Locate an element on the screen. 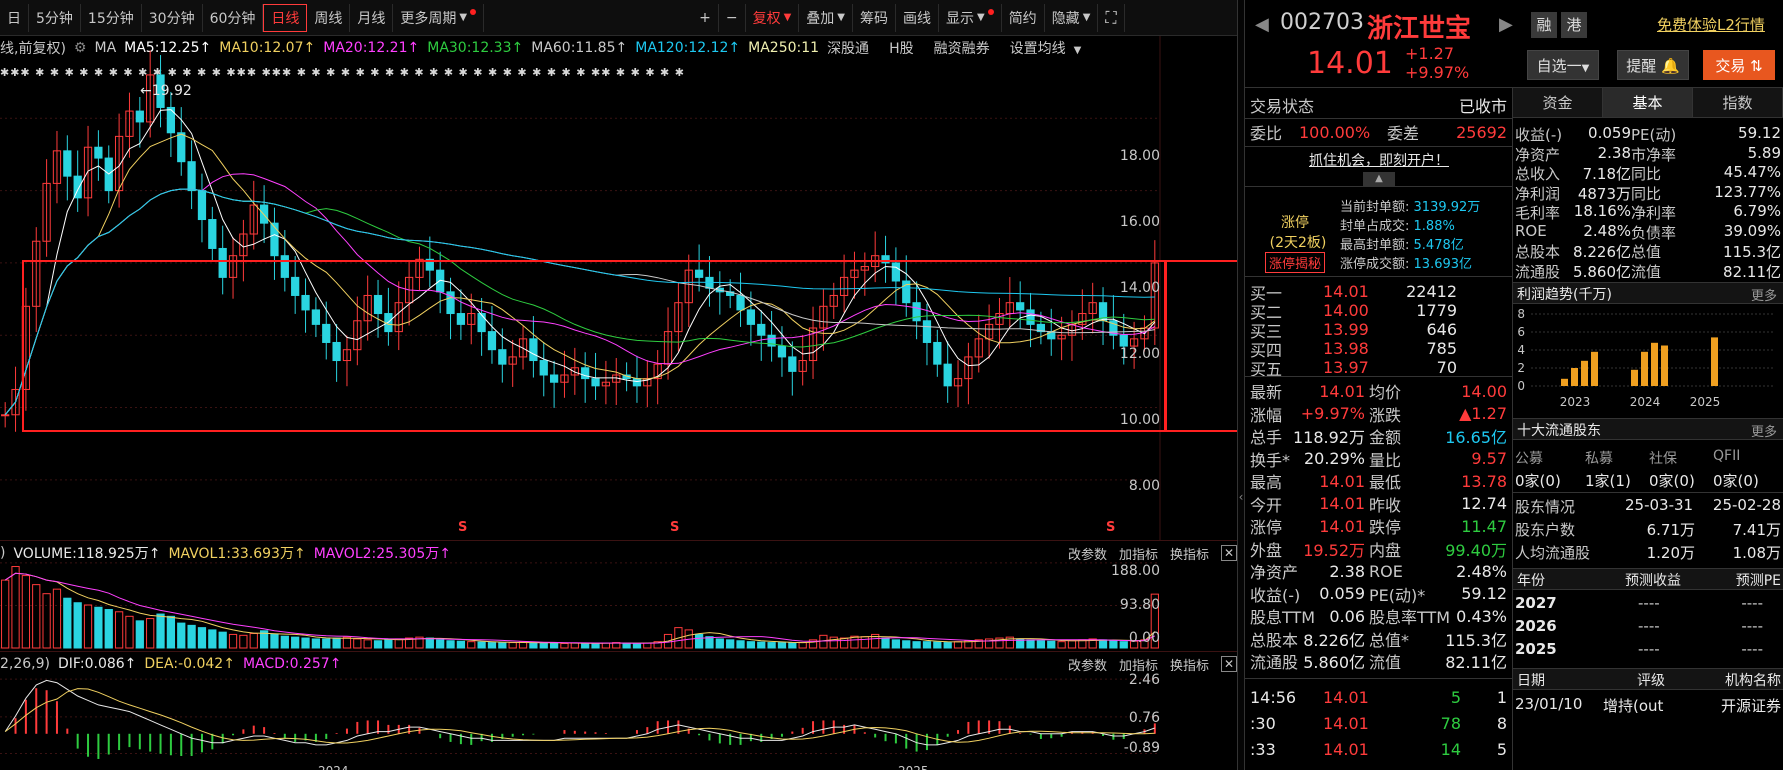 Image resolution: width=1783 pixels, height=770 pixels. period-day-short: 日 is located at coordinates (14, 17).